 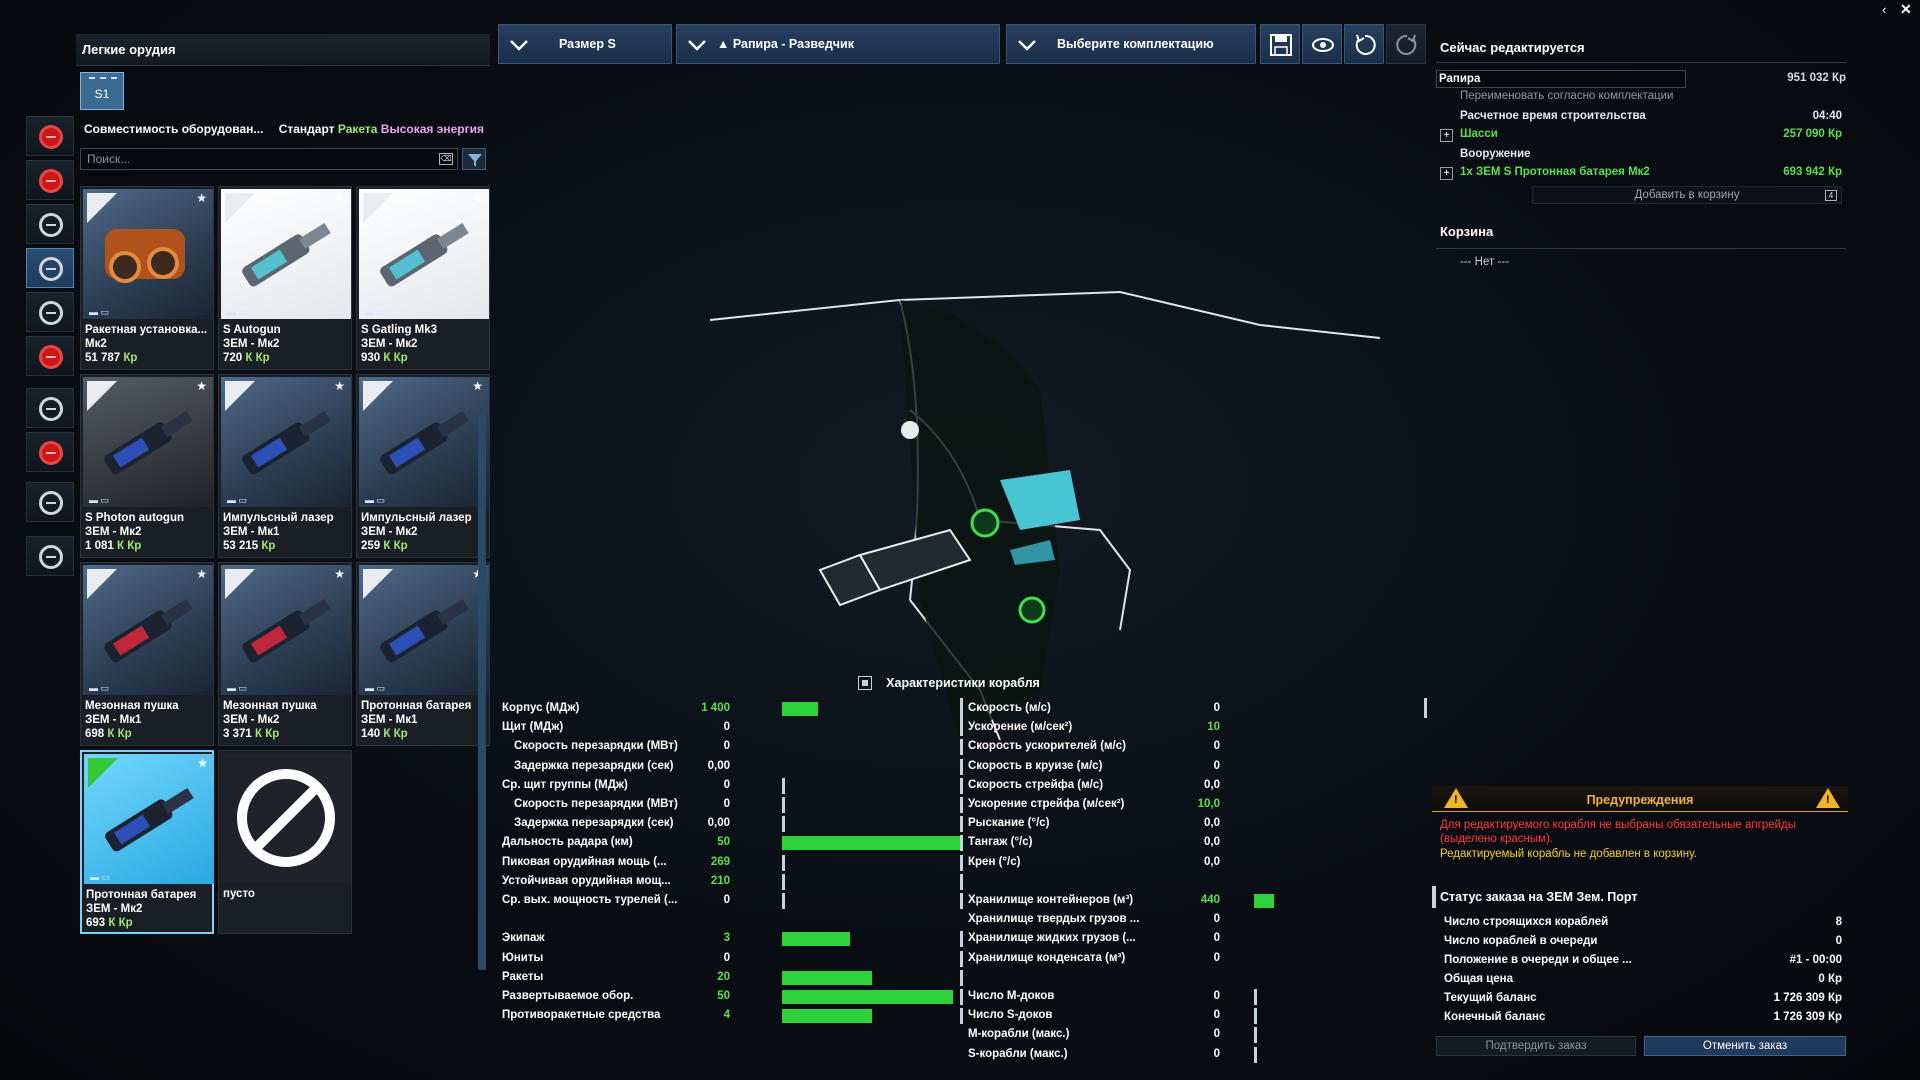 I want to click on item-card: ★ ▬ ▭ Импульсный лазер ЗЕМ - Мк1 53 215 Кр, so click(x=285, y=466).